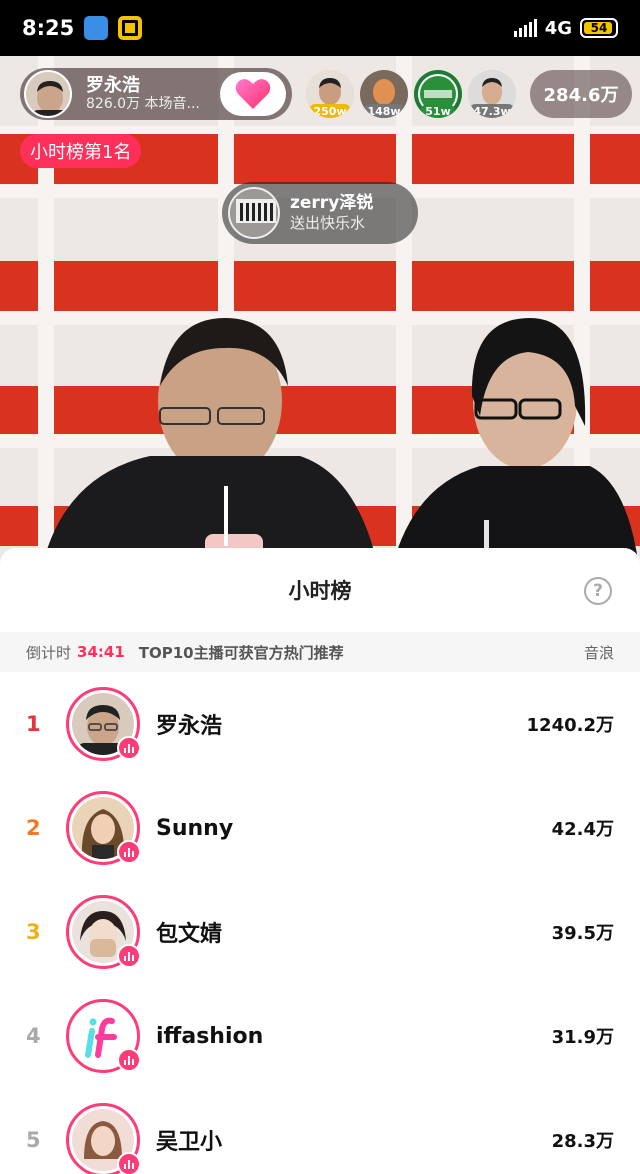 The width and height of the screenshot is (640, 1174). Describe the element at coordinates (332, 203) in the screenshot. I see `gift-user-name: zerry泽锐` at that location.